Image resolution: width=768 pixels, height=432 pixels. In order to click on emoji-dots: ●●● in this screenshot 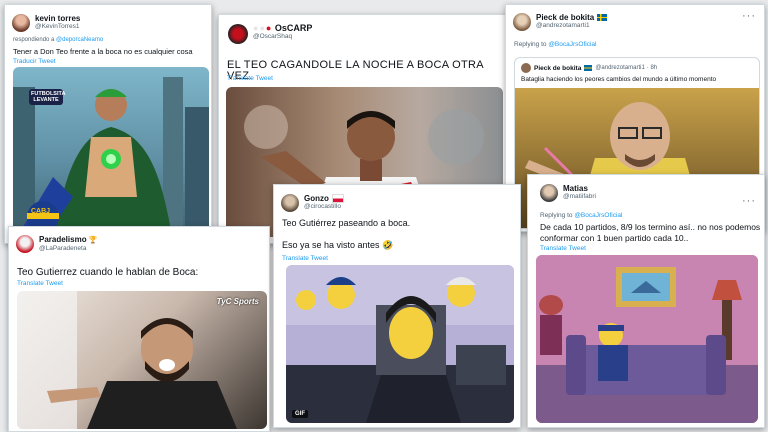, I will do `click(263, 28)`.